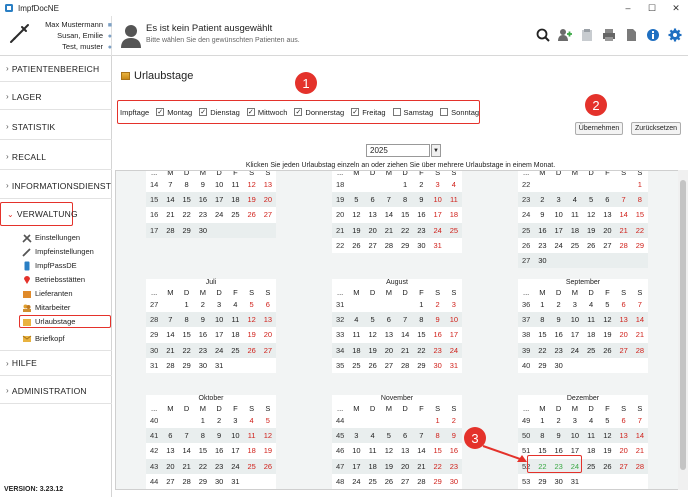 This screenshot has height=497, width=688. What do you see at coordinates (56, 363) in the screenshot?
I see `sidebar-item-hilfe: › HILFE` at bounding box center [56, 363].